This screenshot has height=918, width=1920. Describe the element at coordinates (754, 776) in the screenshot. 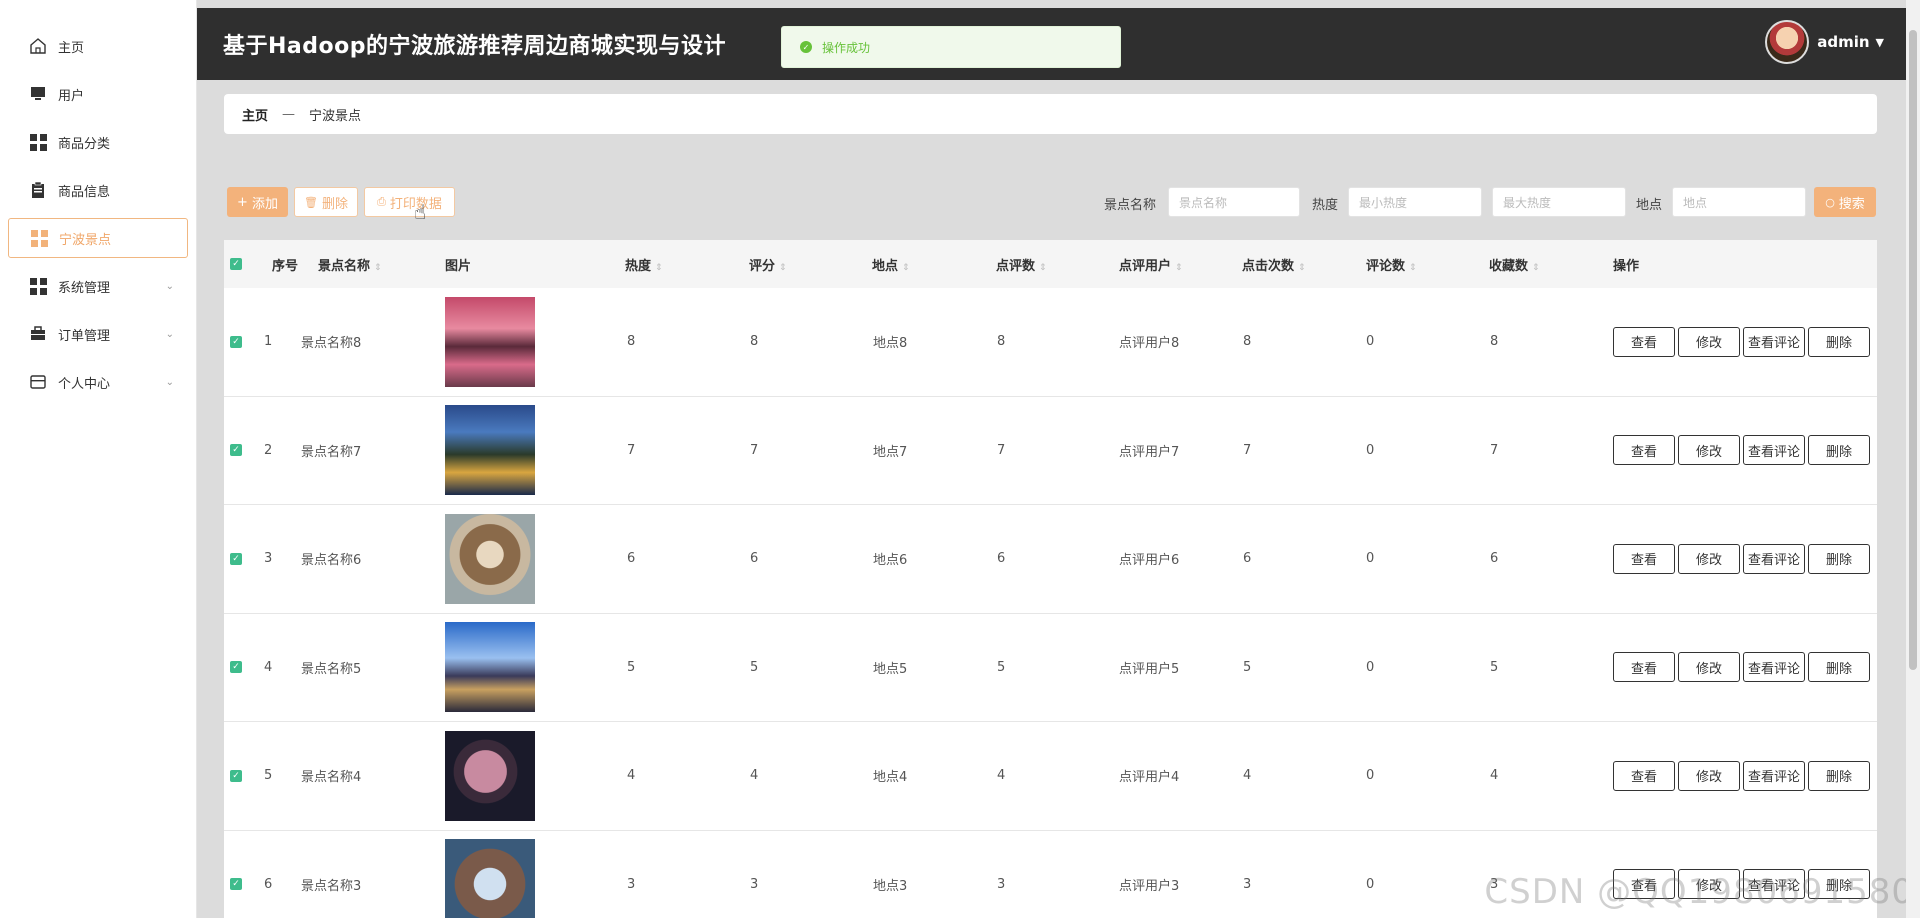

I see `cell-score: 4` at that location.